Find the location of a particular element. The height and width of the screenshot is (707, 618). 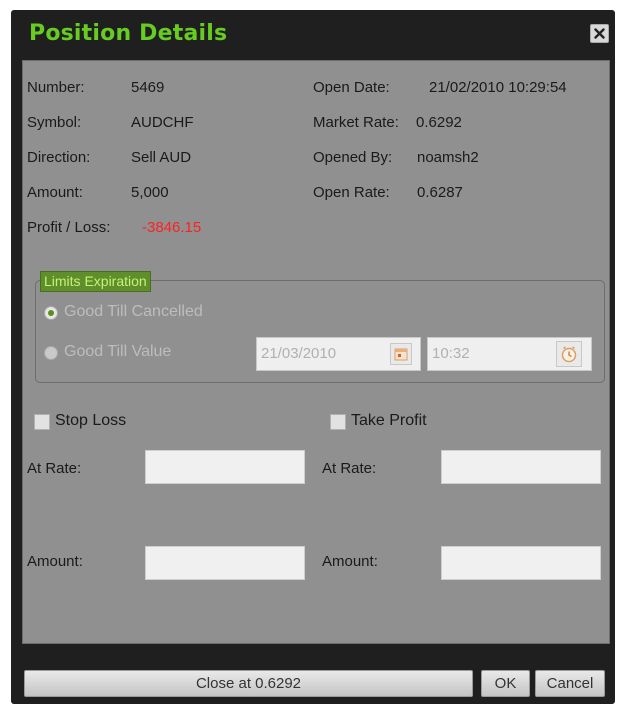

close-at-button: Close at 0.6292 is located at coordinates (248, 683).